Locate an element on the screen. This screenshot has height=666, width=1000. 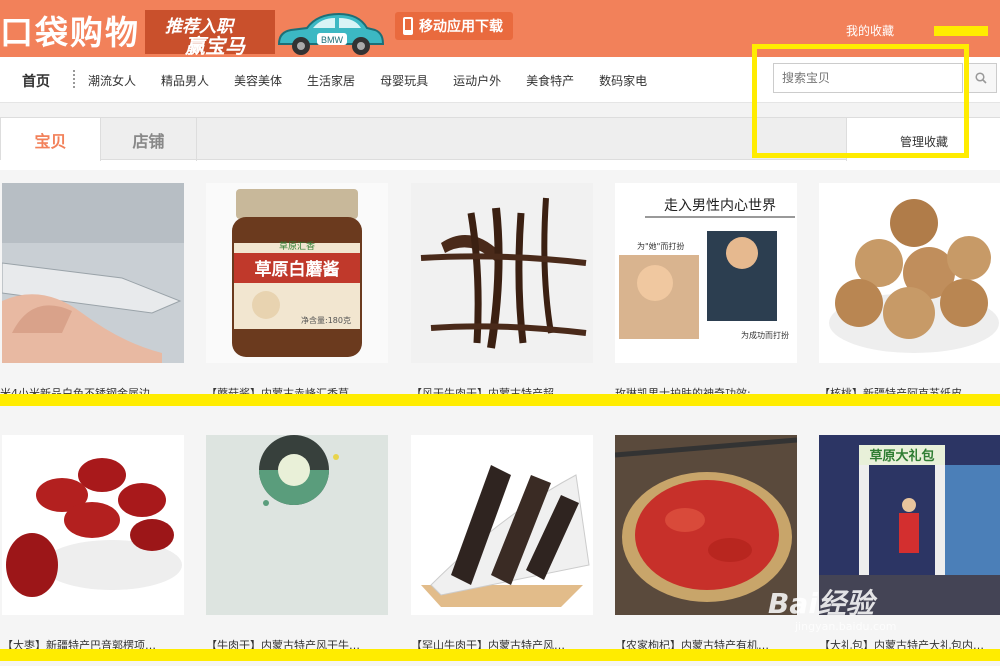
promo-line2: 赢宝马 is located at coordinates (215, 46).